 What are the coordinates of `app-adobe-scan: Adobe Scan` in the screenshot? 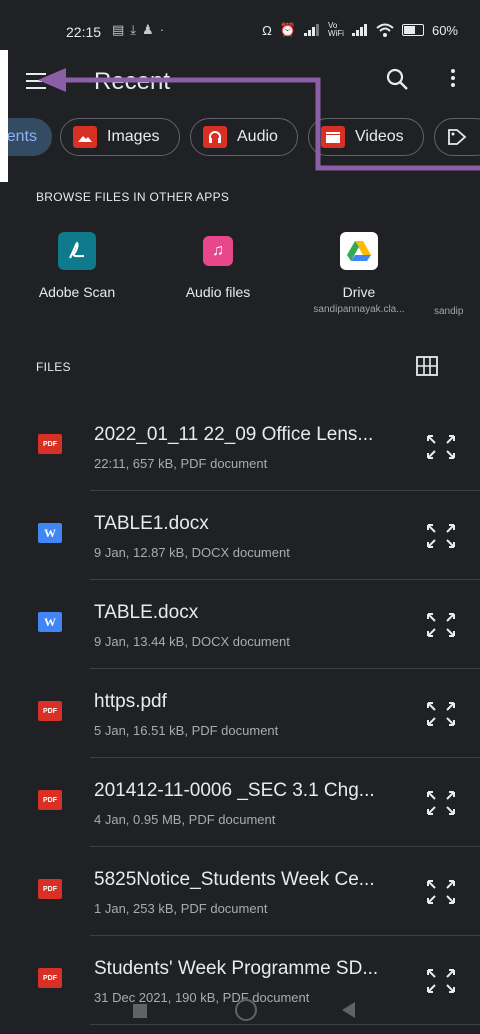 It's located at (77, 268).